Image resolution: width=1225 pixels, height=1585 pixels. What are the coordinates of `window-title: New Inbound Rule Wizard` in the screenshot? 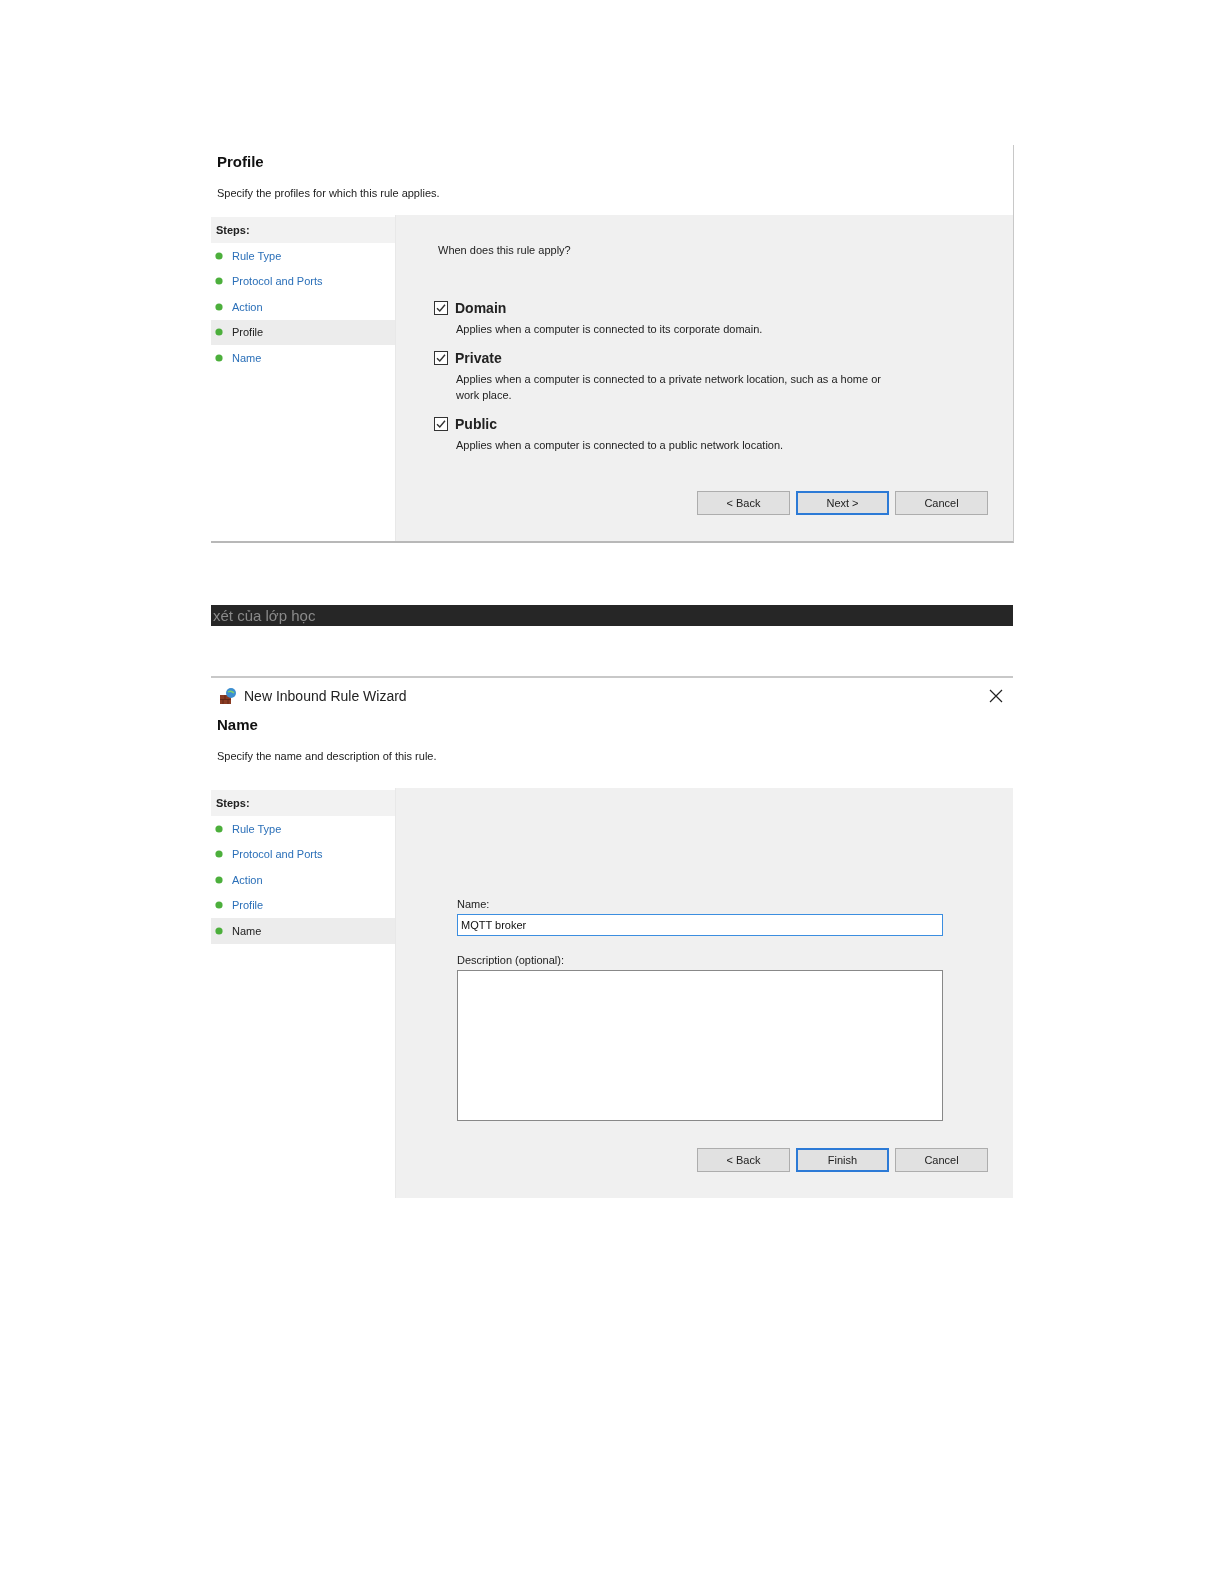 It's located at (326, 696).